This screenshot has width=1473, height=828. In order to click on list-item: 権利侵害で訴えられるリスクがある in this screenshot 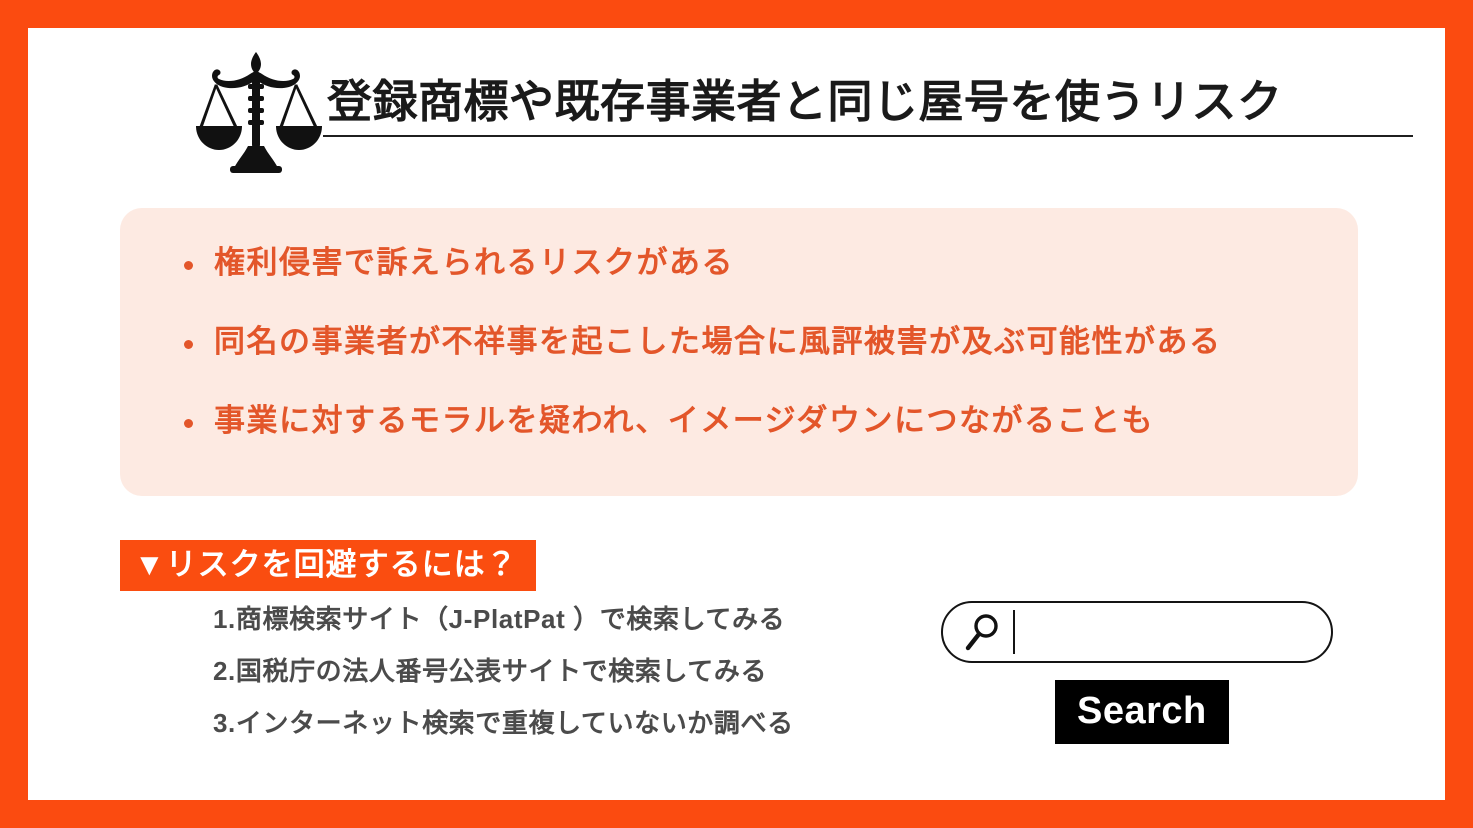, I will do `click(750, 263)`.